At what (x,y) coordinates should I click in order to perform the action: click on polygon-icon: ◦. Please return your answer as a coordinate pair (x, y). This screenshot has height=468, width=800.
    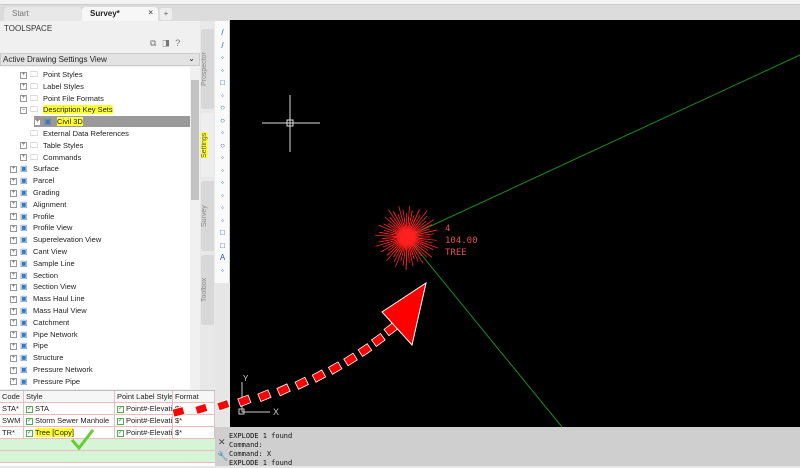
    Looking at the image, I should click on (222, 70).